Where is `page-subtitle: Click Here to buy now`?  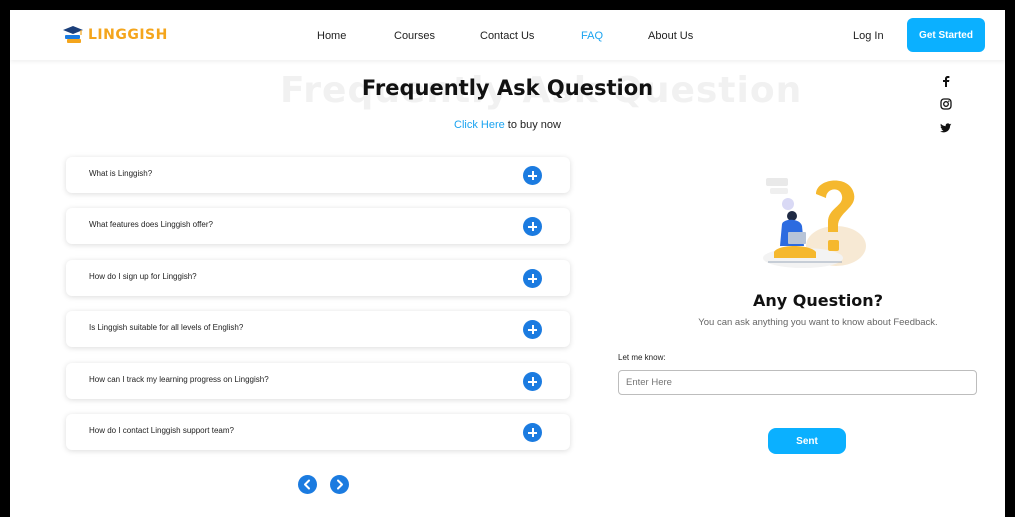 page-subtitle: Click Here to buy now is located at coordinates (507, 125).